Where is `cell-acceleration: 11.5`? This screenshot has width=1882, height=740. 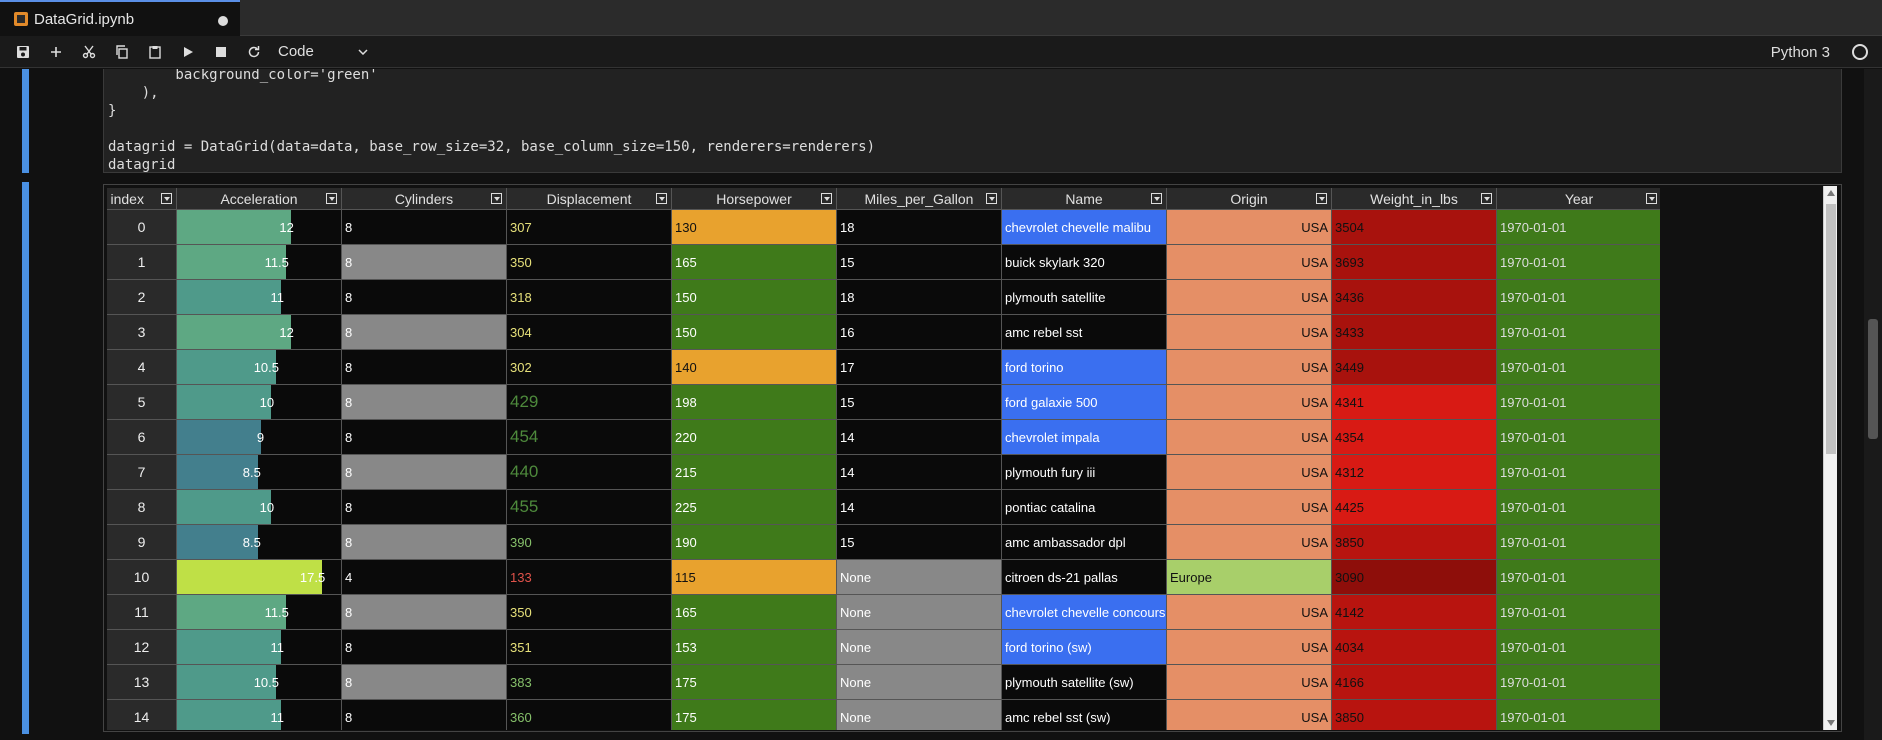
cell-acceleration: 11.5 is located at coordinates (259, 612).